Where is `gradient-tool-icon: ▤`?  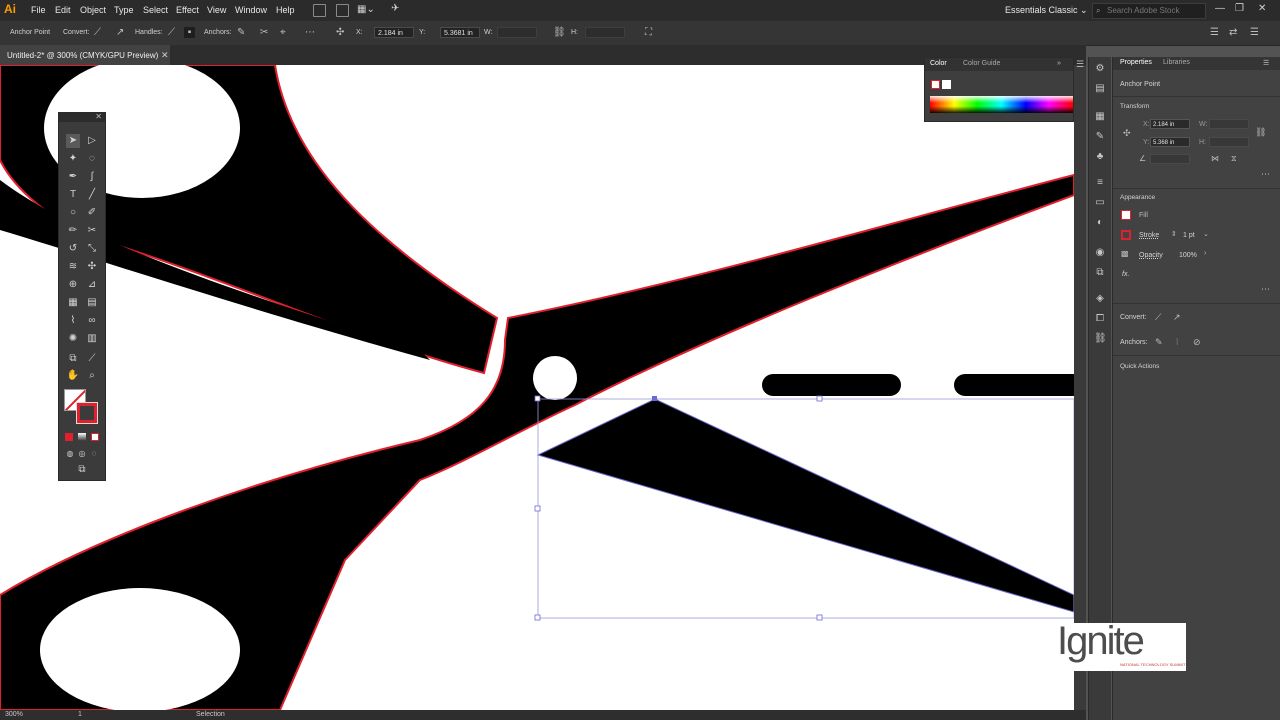
gradient-tool-icon: ▤ is located at coordinates (92, 303).